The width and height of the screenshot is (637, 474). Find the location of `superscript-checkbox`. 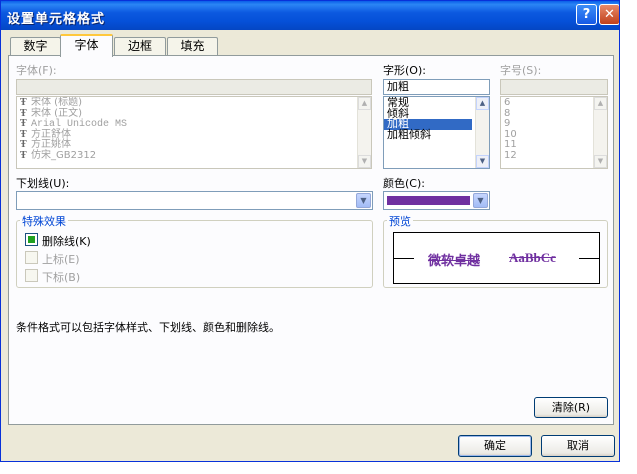

superscript-checkbox is located at coordinates (31, 257).